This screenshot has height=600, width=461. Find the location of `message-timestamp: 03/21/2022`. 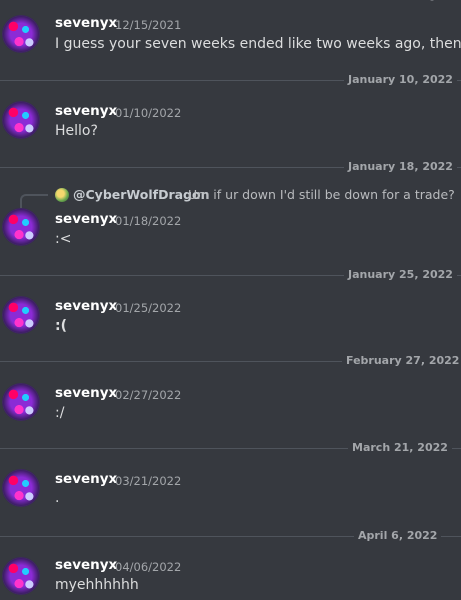

message-timestamp: 03/21/2022 is located at coordinates (148, 481).